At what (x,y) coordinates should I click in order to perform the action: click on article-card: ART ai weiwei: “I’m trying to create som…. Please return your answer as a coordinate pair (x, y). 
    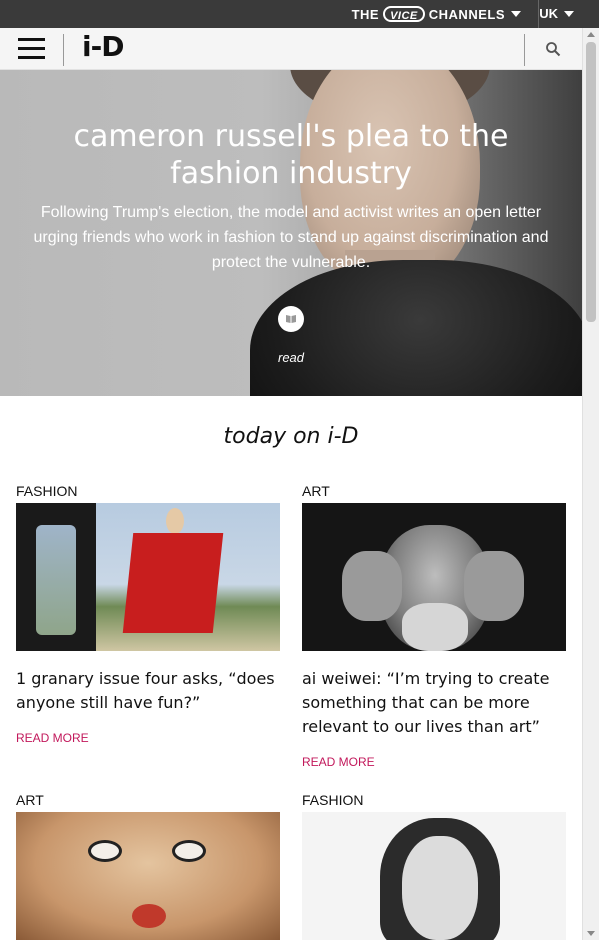
    Looking at the image, I should click on (434, 626).